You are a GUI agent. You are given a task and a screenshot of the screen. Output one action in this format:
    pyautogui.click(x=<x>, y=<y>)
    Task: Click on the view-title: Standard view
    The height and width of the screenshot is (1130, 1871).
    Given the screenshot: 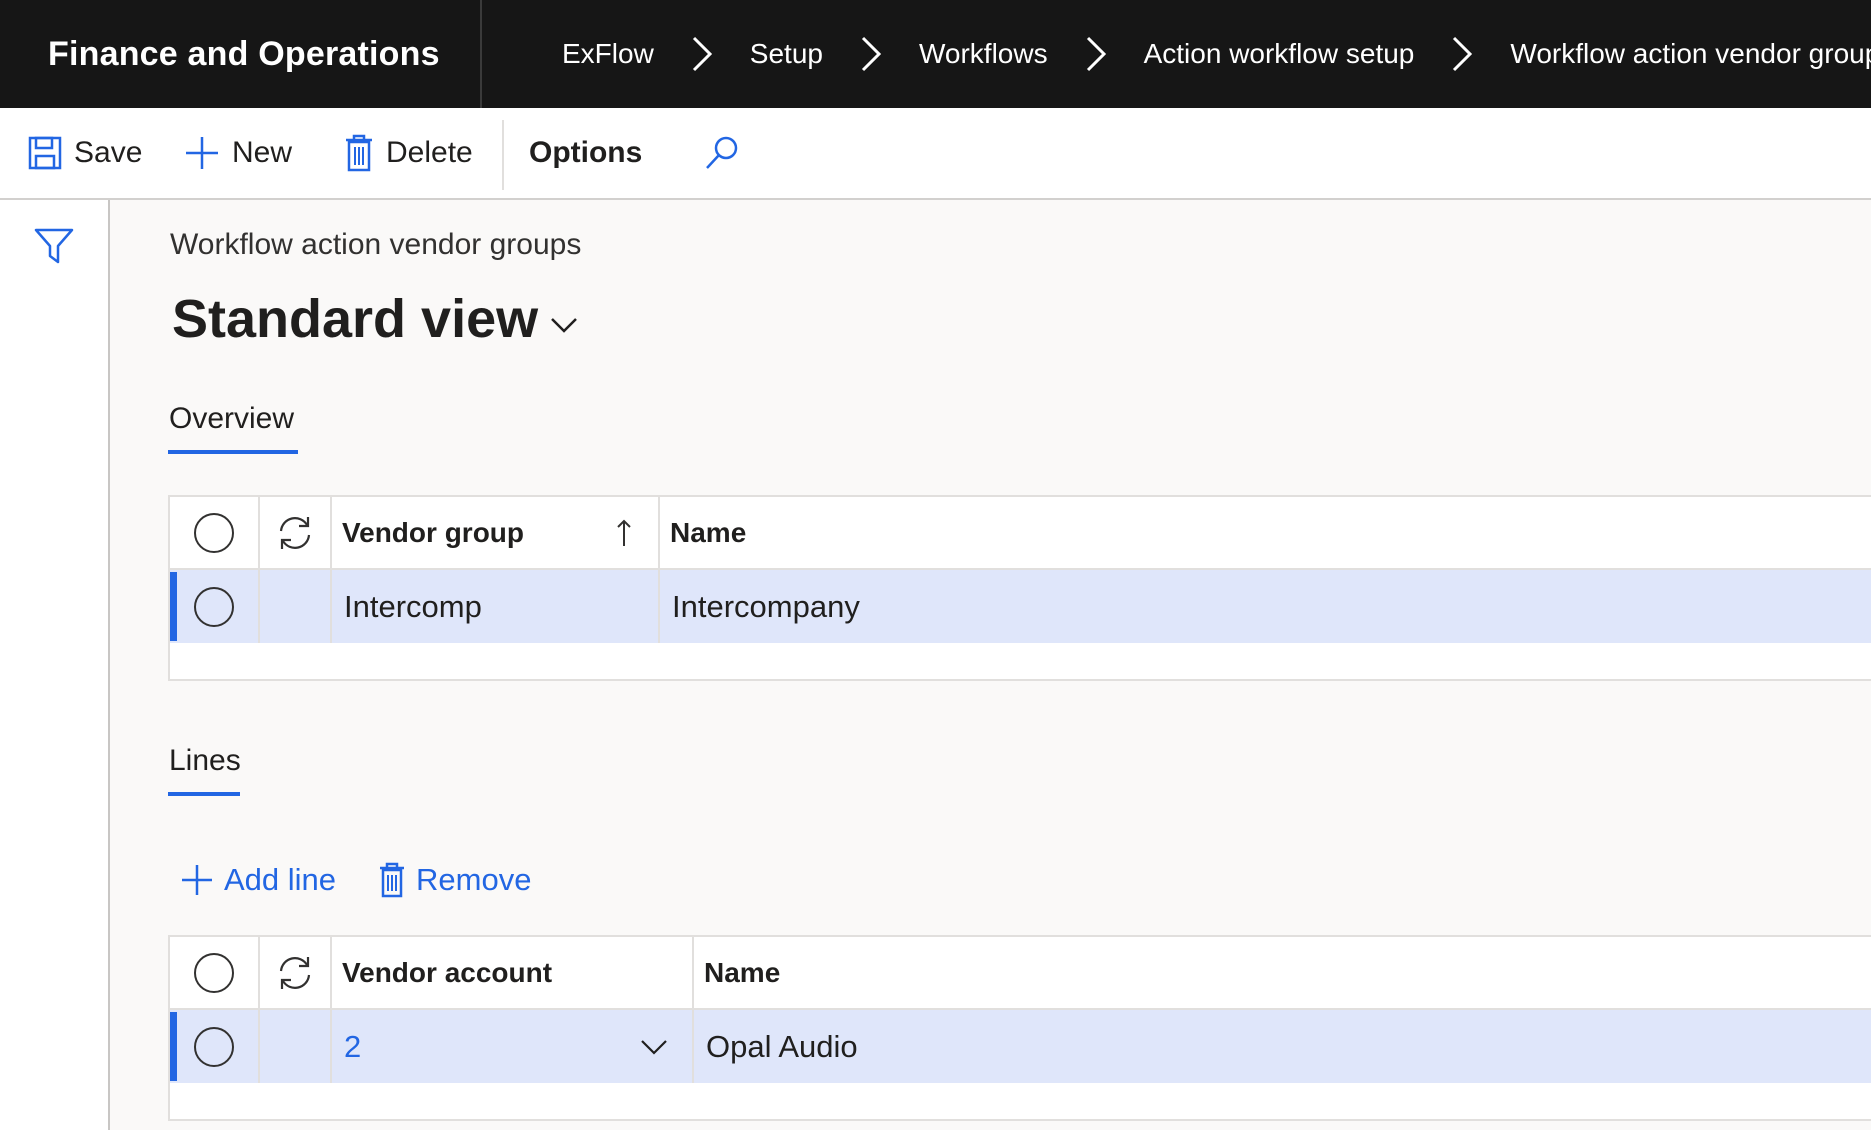 What is the action you would take?
    pyautogui.click(x=355, y=319)
    